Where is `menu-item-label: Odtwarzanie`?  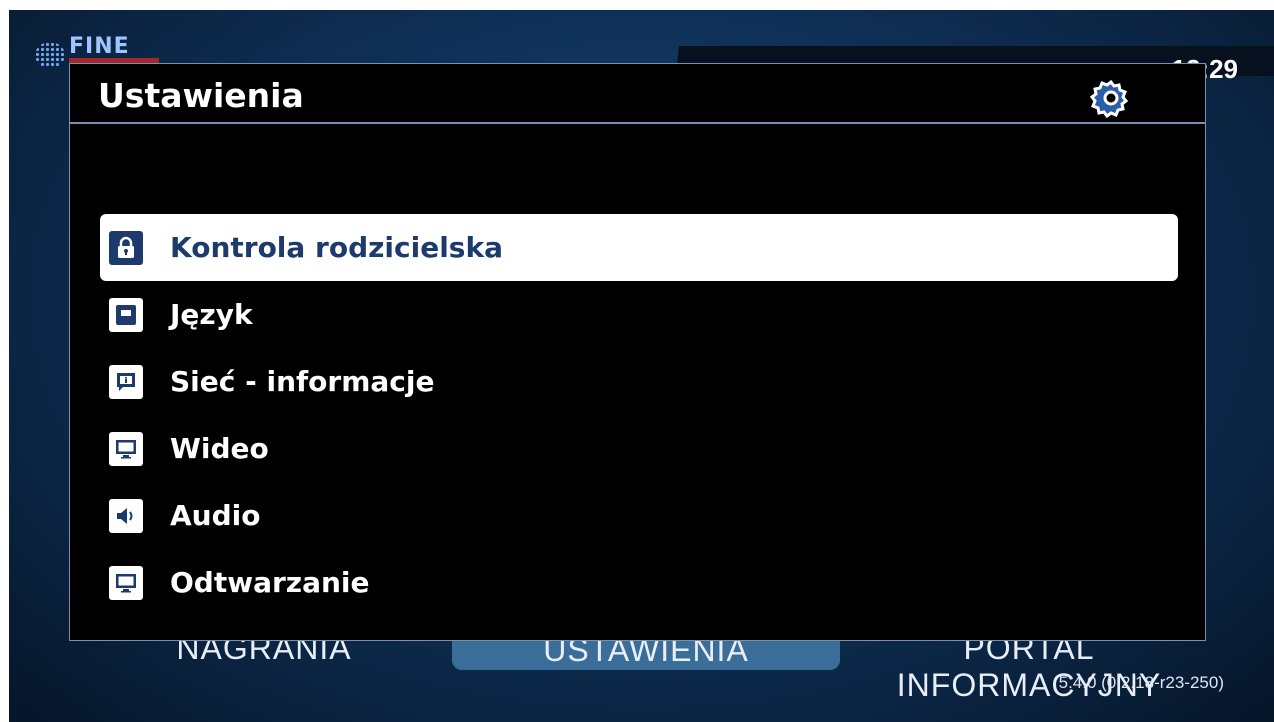
menu-item-label: Odtwarzanie is located at coordinates (270, 582).